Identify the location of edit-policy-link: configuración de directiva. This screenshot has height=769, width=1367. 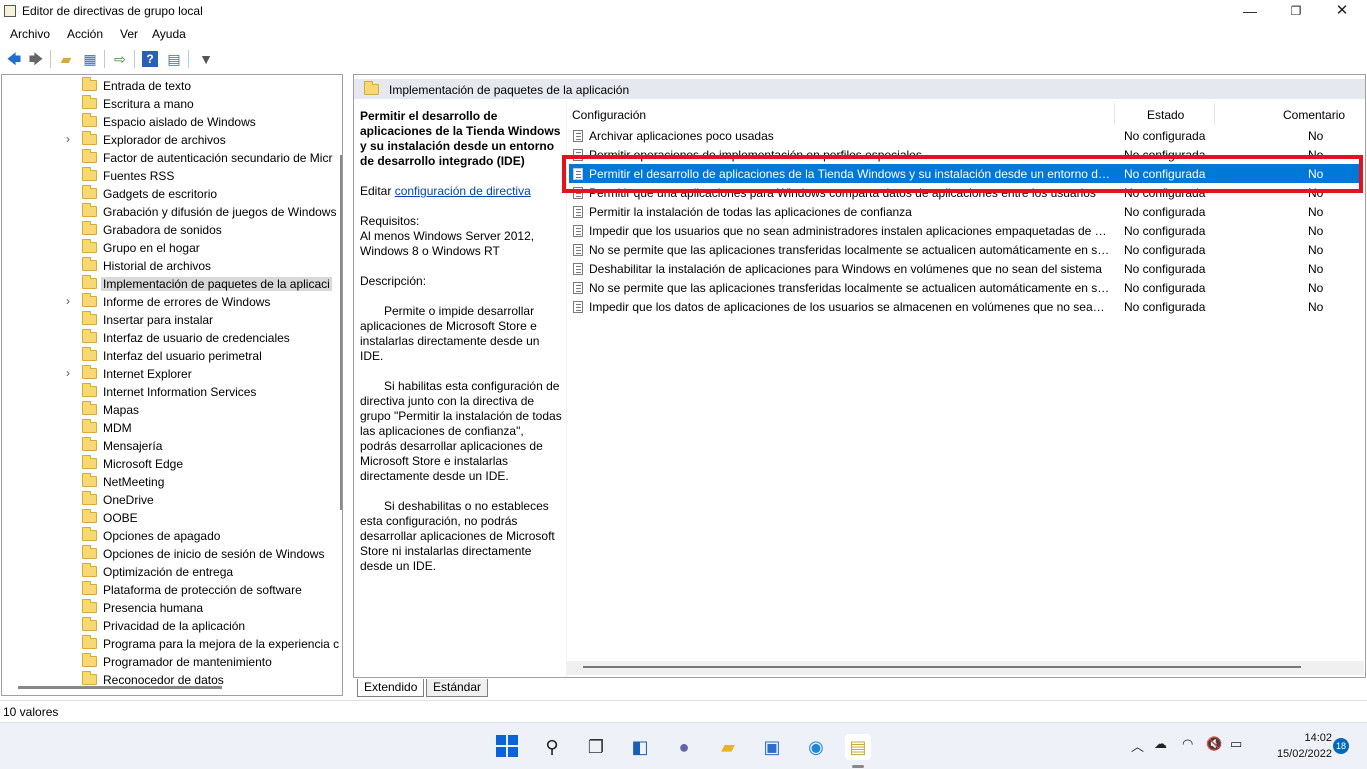
(463, 191).